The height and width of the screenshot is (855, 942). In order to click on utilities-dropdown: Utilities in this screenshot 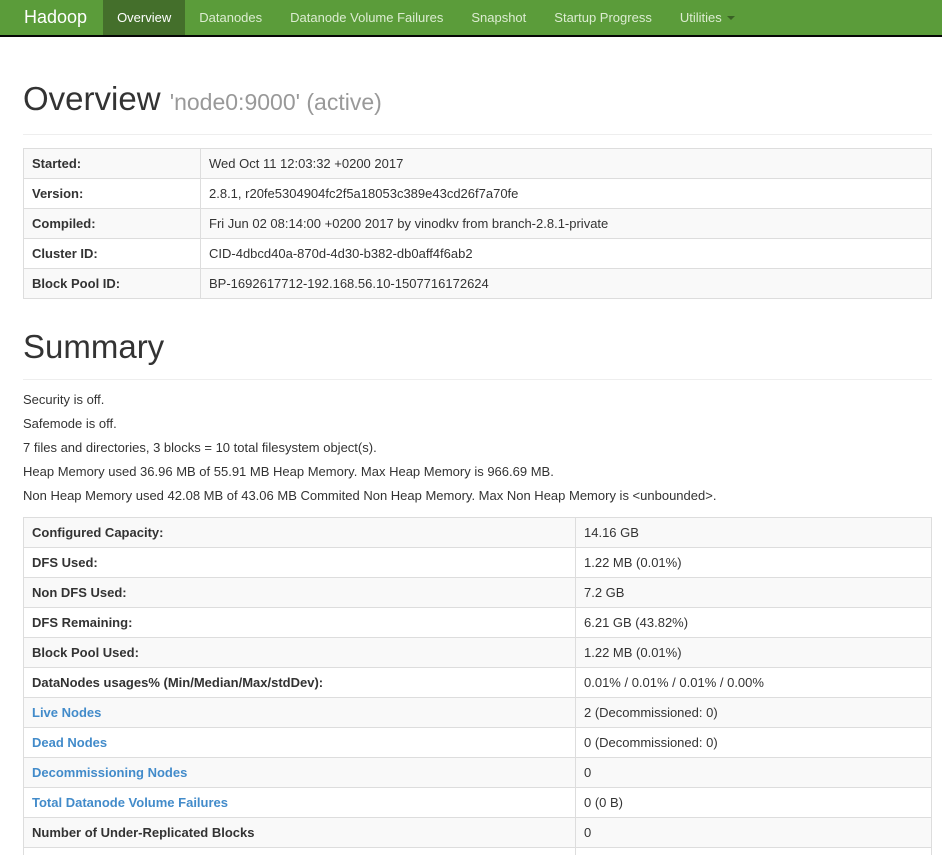, I will do `click(707, 17)`.